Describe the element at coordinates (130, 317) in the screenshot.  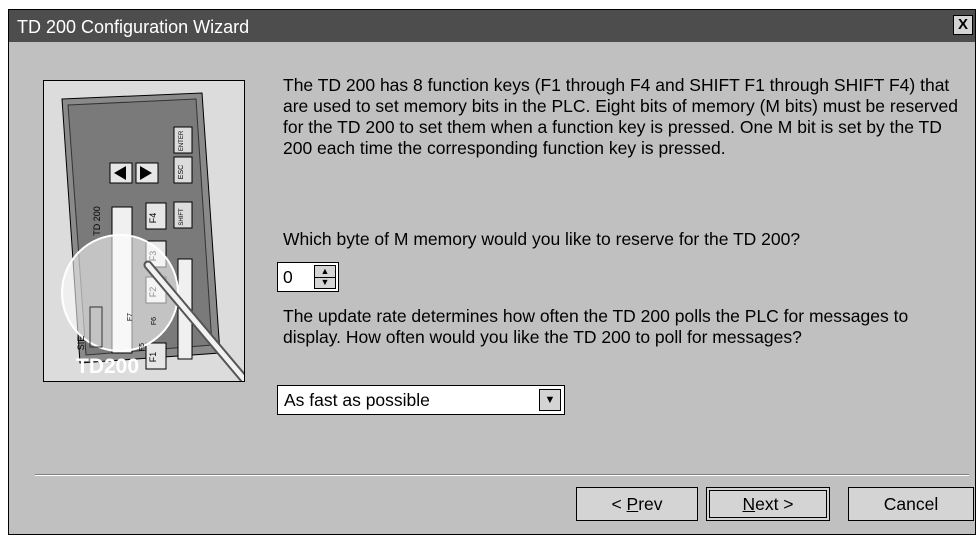
I see `key-f7-label: F7` at that location.